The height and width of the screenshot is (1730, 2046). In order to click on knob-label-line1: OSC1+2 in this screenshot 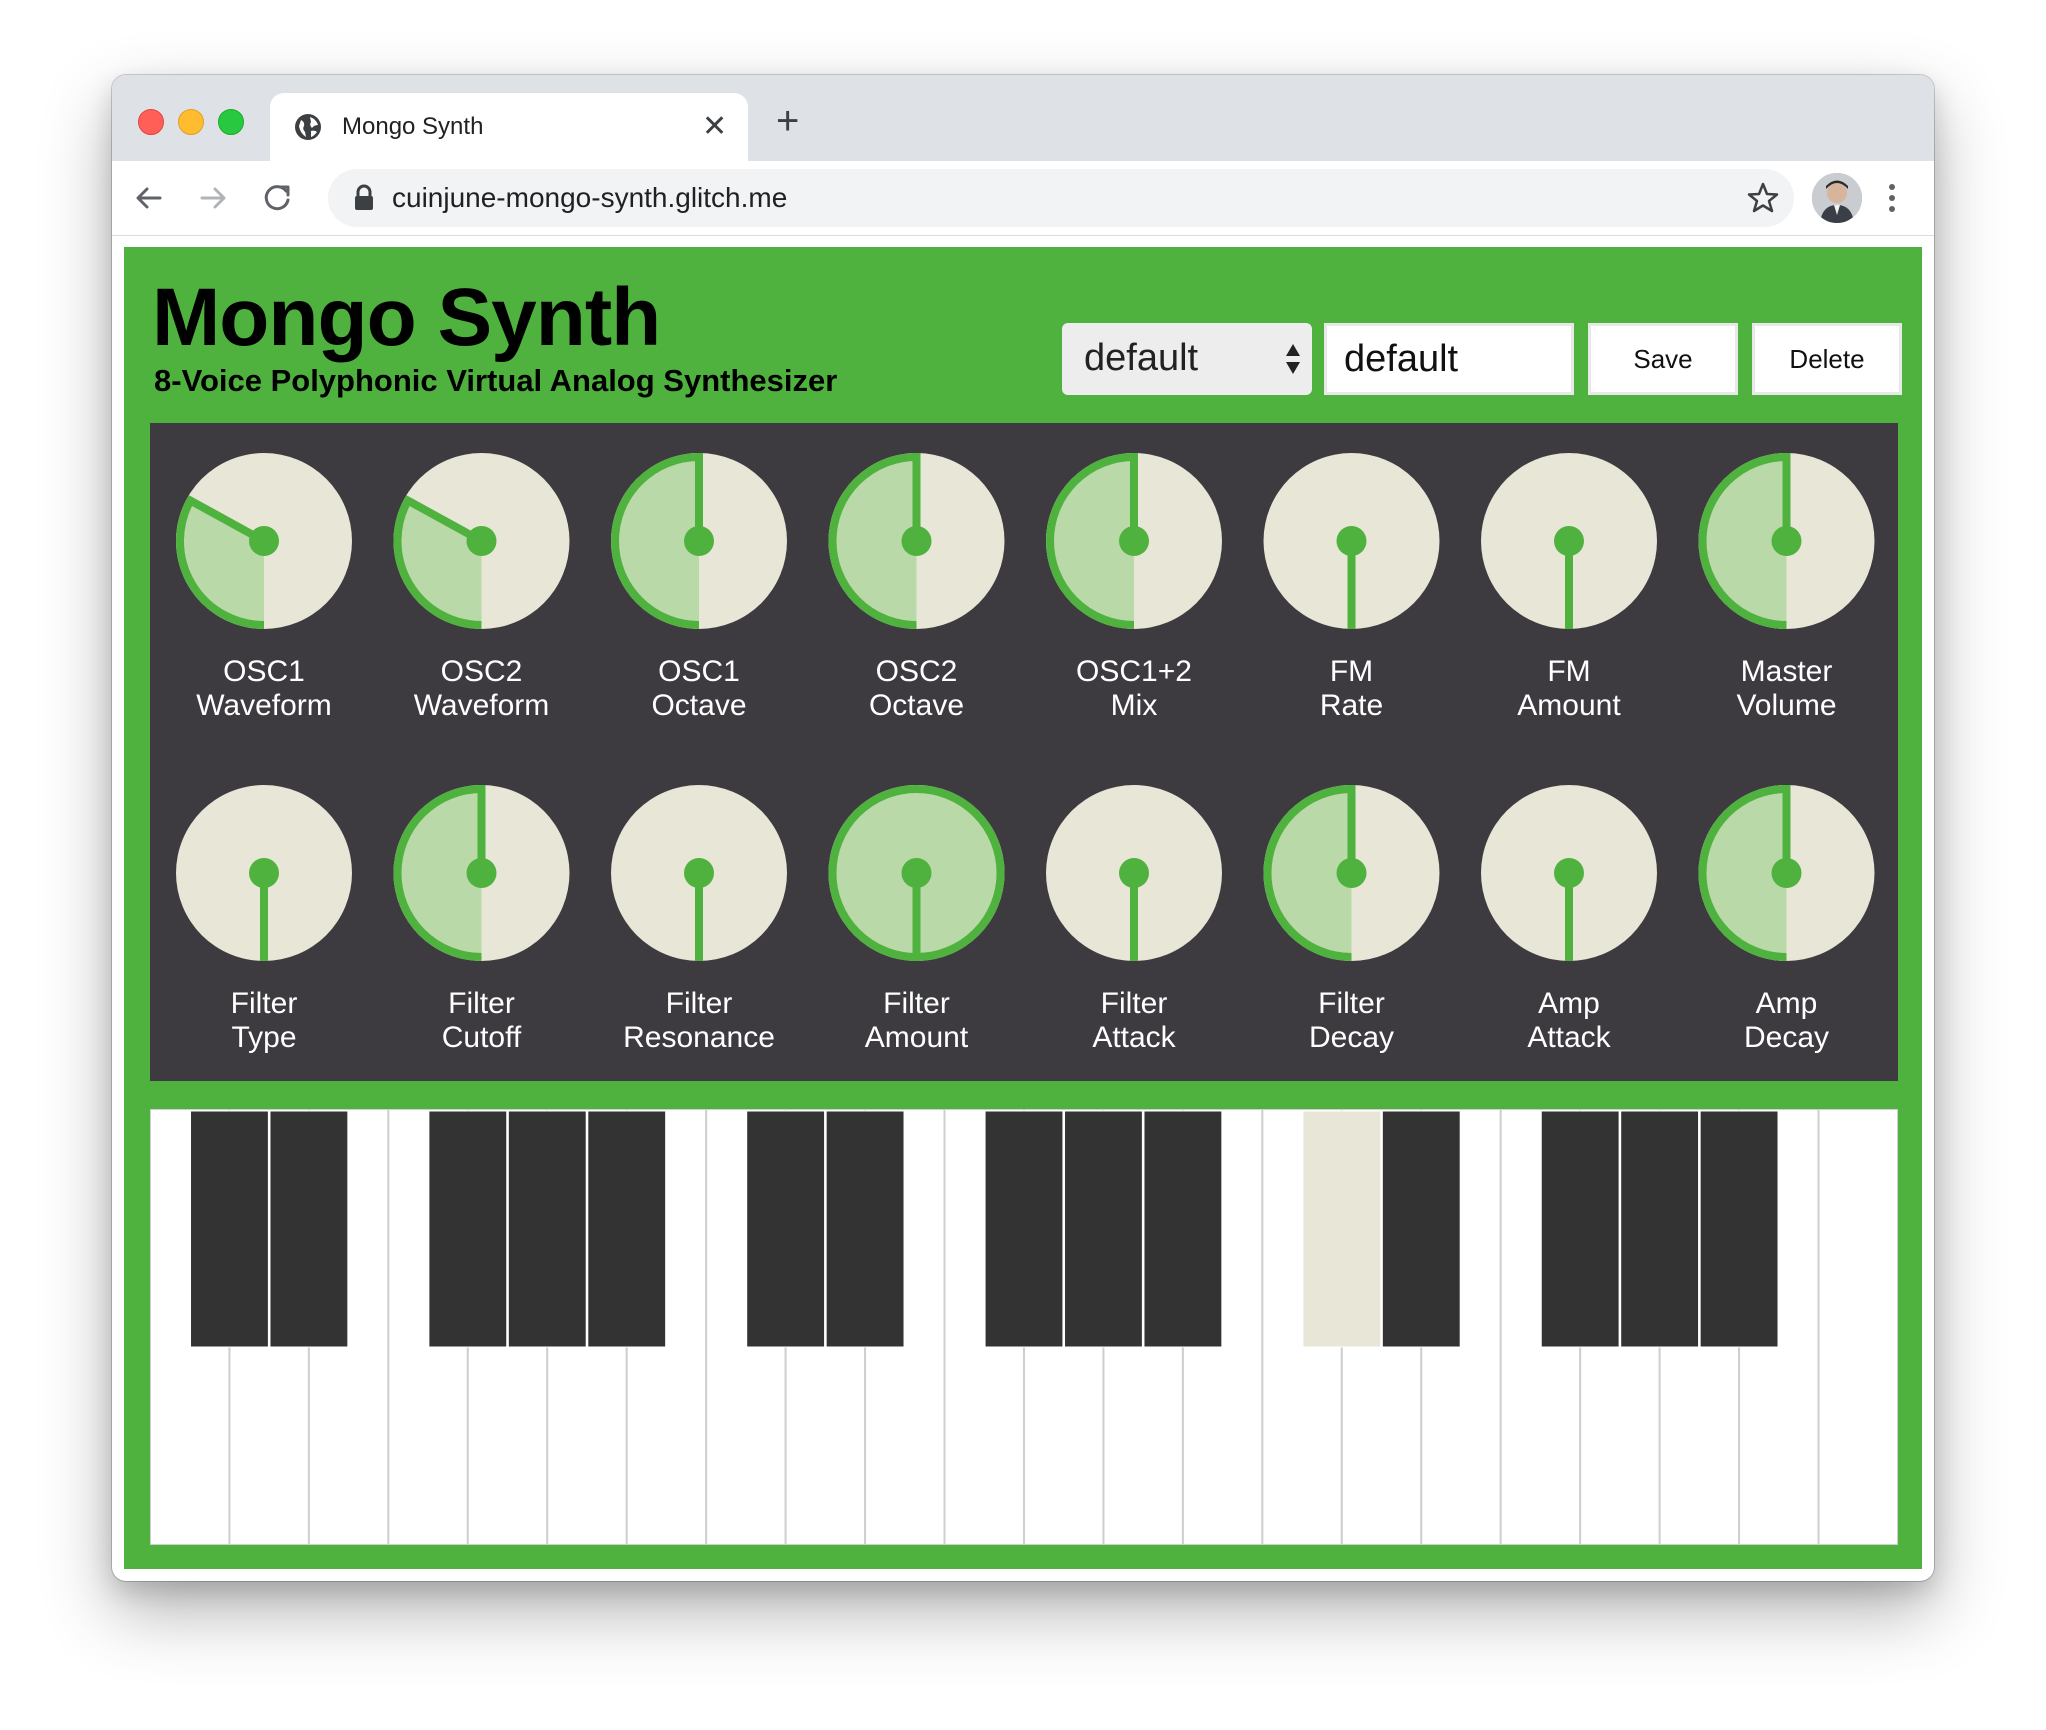, I will do `click(1134, 671)`.